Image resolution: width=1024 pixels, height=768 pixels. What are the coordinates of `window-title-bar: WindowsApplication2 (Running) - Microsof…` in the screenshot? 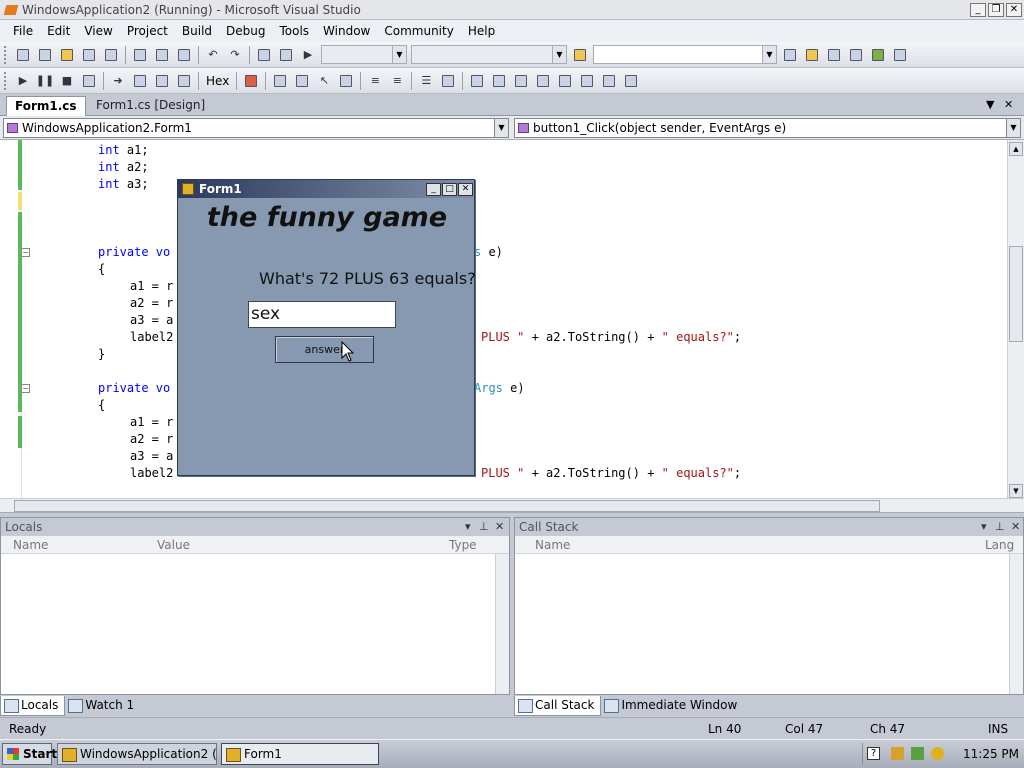 It's located at (512, 10).